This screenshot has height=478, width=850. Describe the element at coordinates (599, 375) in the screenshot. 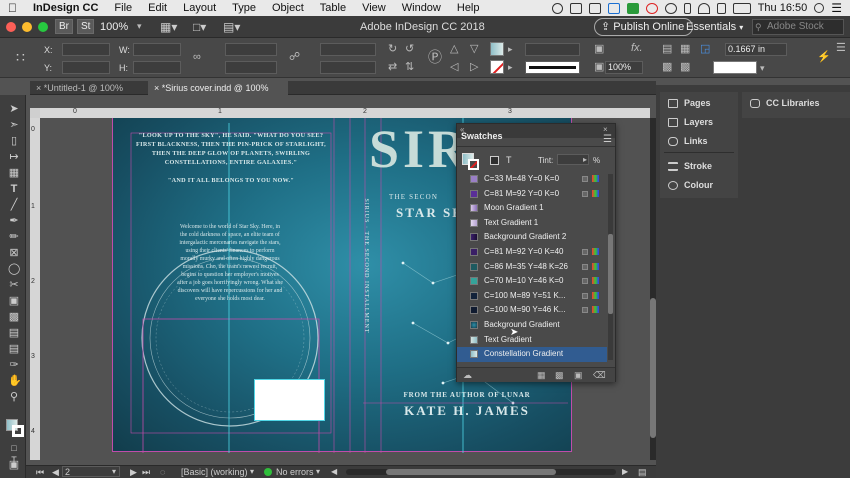

I see `delete-swatch-icon: ⌫` at that location.